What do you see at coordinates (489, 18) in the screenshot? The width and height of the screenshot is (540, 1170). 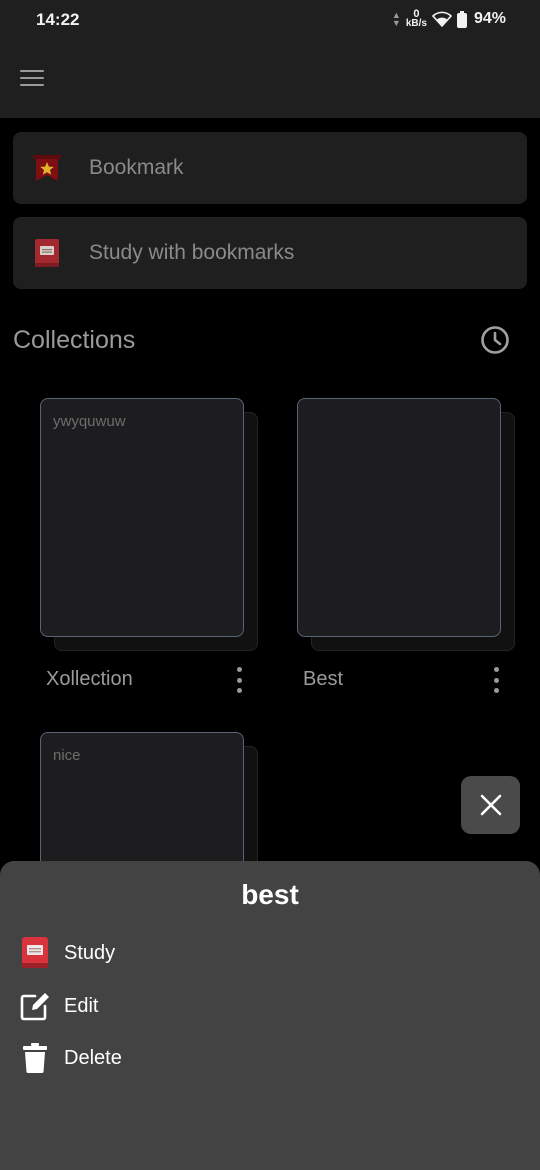 I see `battery-percent: 94%` at bounding box center [489, 18].